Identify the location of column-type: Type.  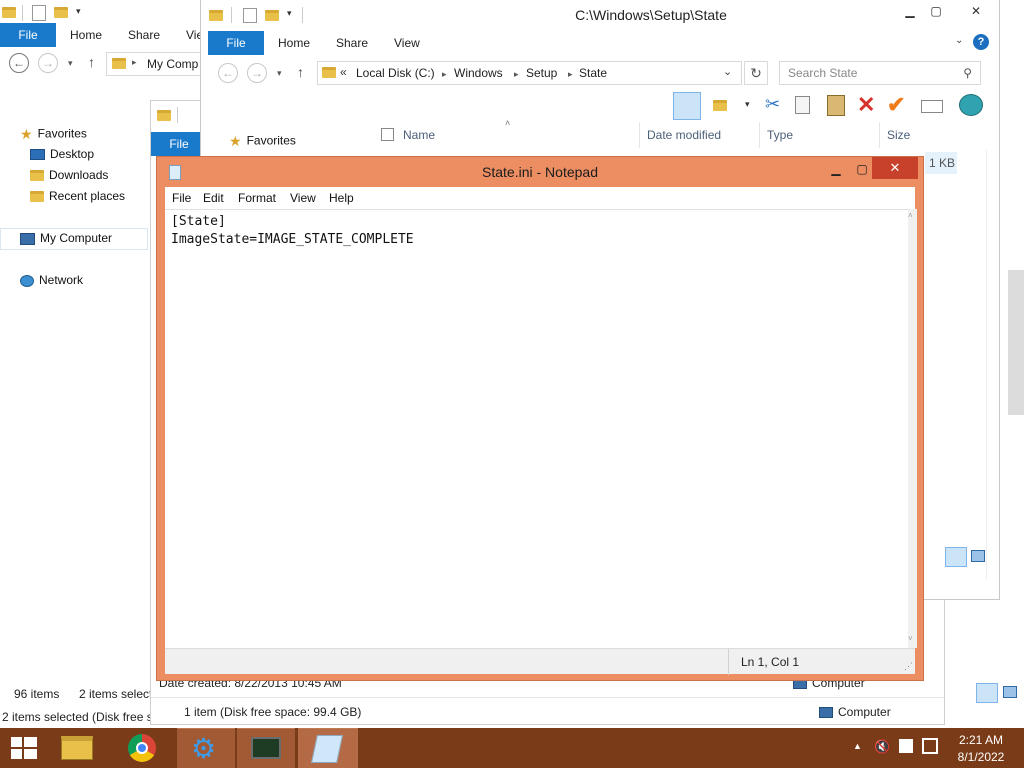
(780, 135).